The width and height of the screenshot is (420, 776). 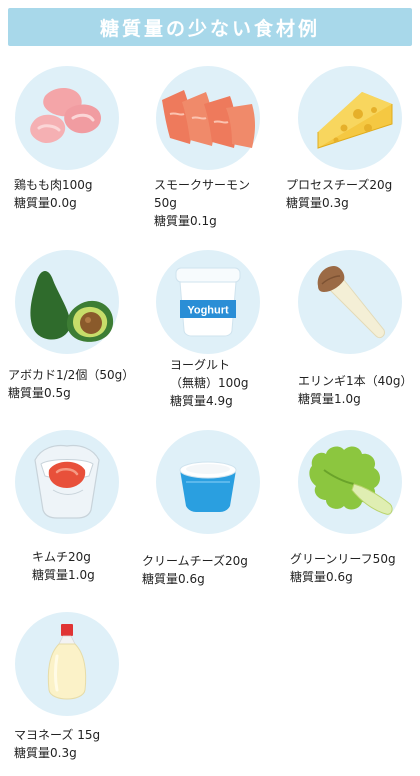 I want to click on item-name: マヨネーズ 15g, so click(x=57, y=735).